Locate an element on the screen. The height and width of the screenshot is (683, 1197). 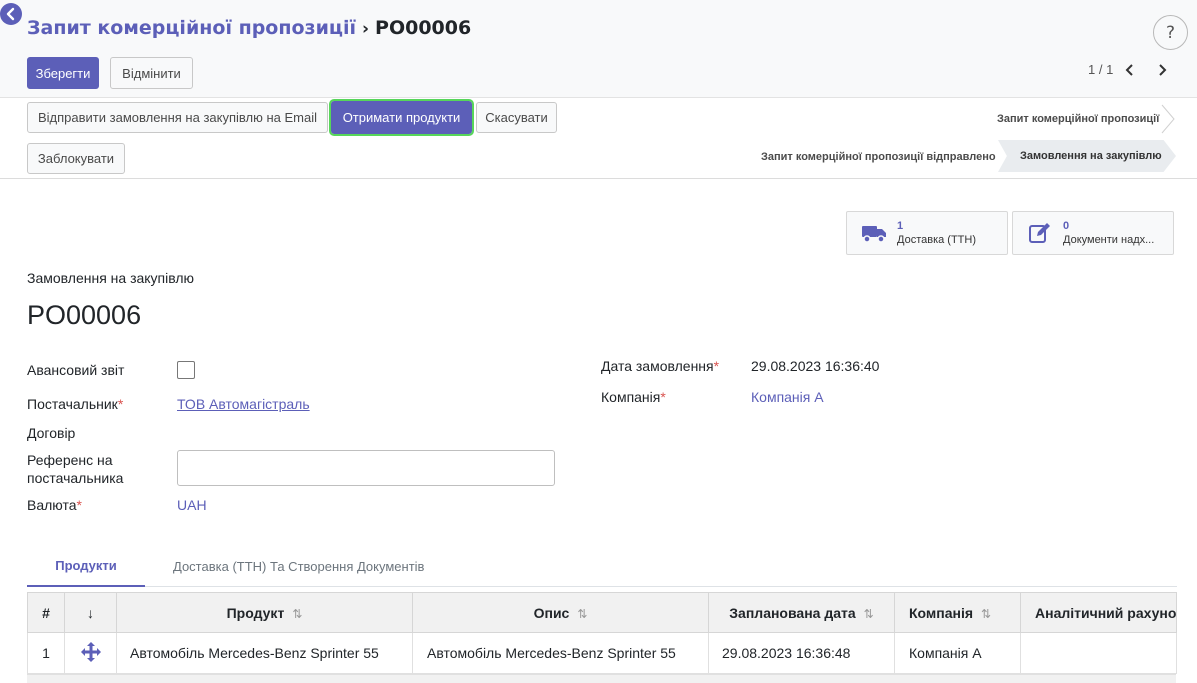
receive-products-button: Отримати продукти is located at coordinates (401, 117).